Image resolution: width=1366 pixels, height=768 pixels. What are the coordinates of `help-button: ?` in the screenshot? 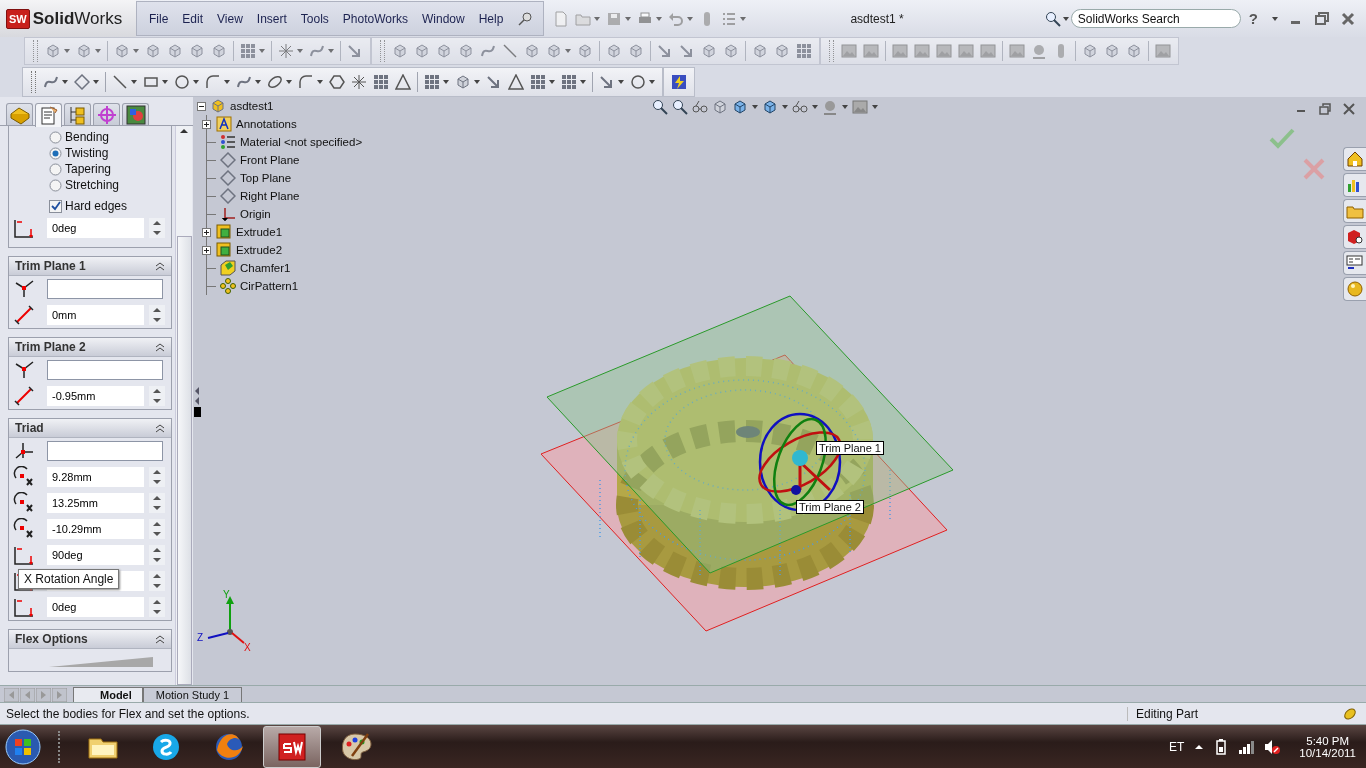 It's located at (1253, 18).